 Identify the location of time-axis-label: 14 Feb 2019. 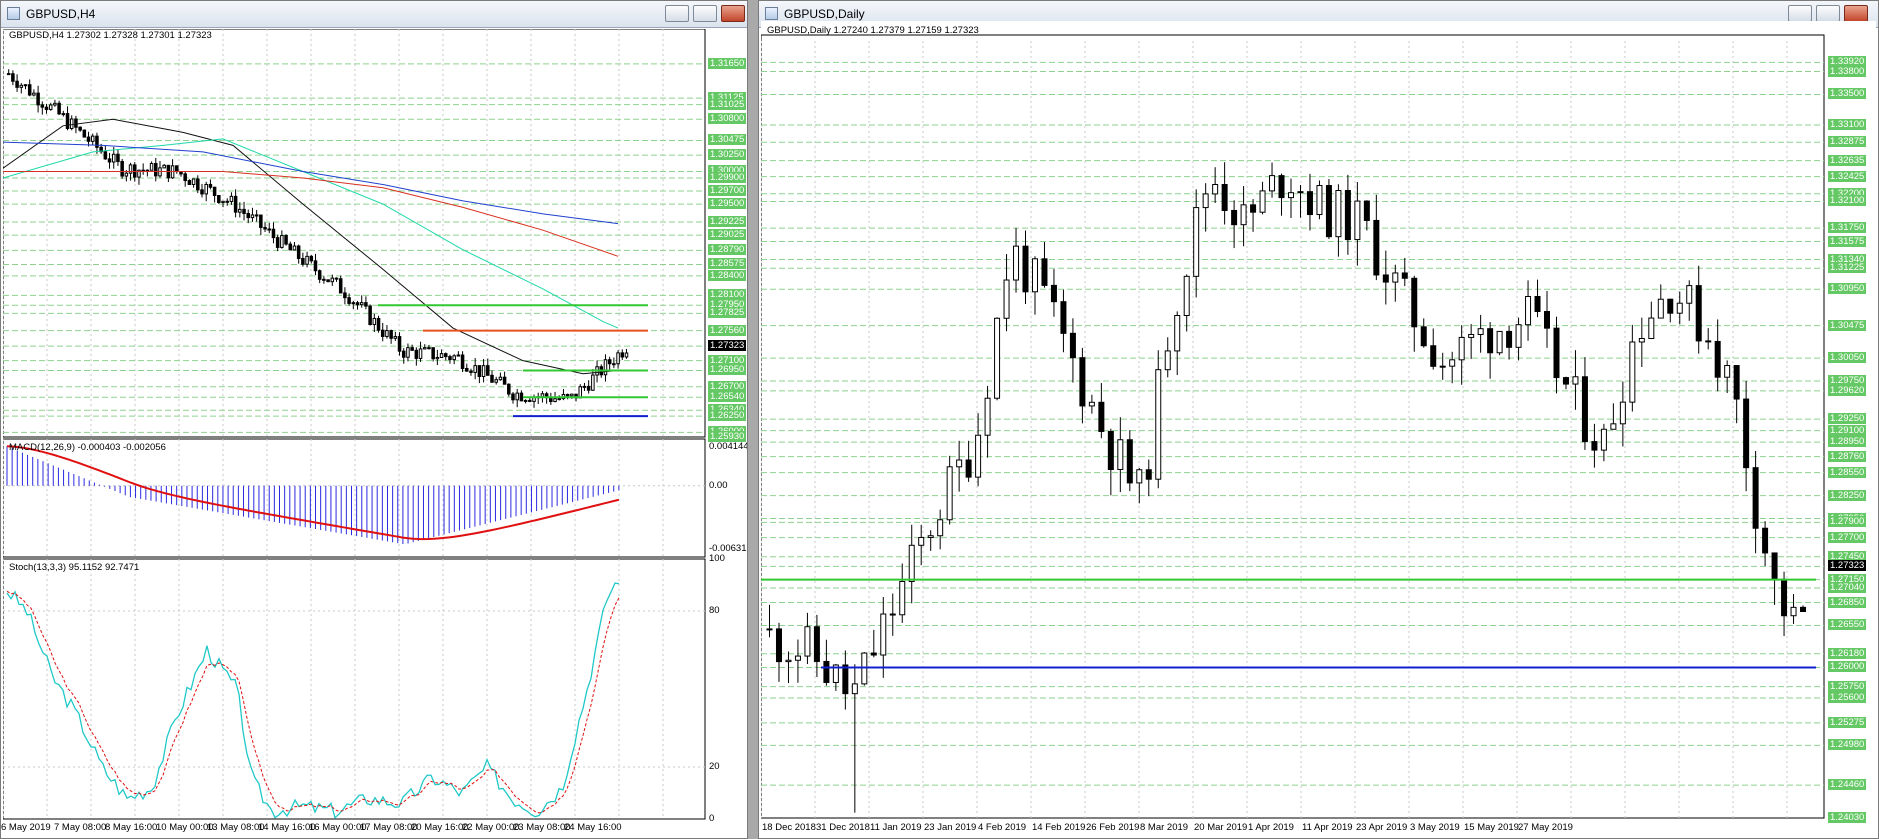
(1059, 827).